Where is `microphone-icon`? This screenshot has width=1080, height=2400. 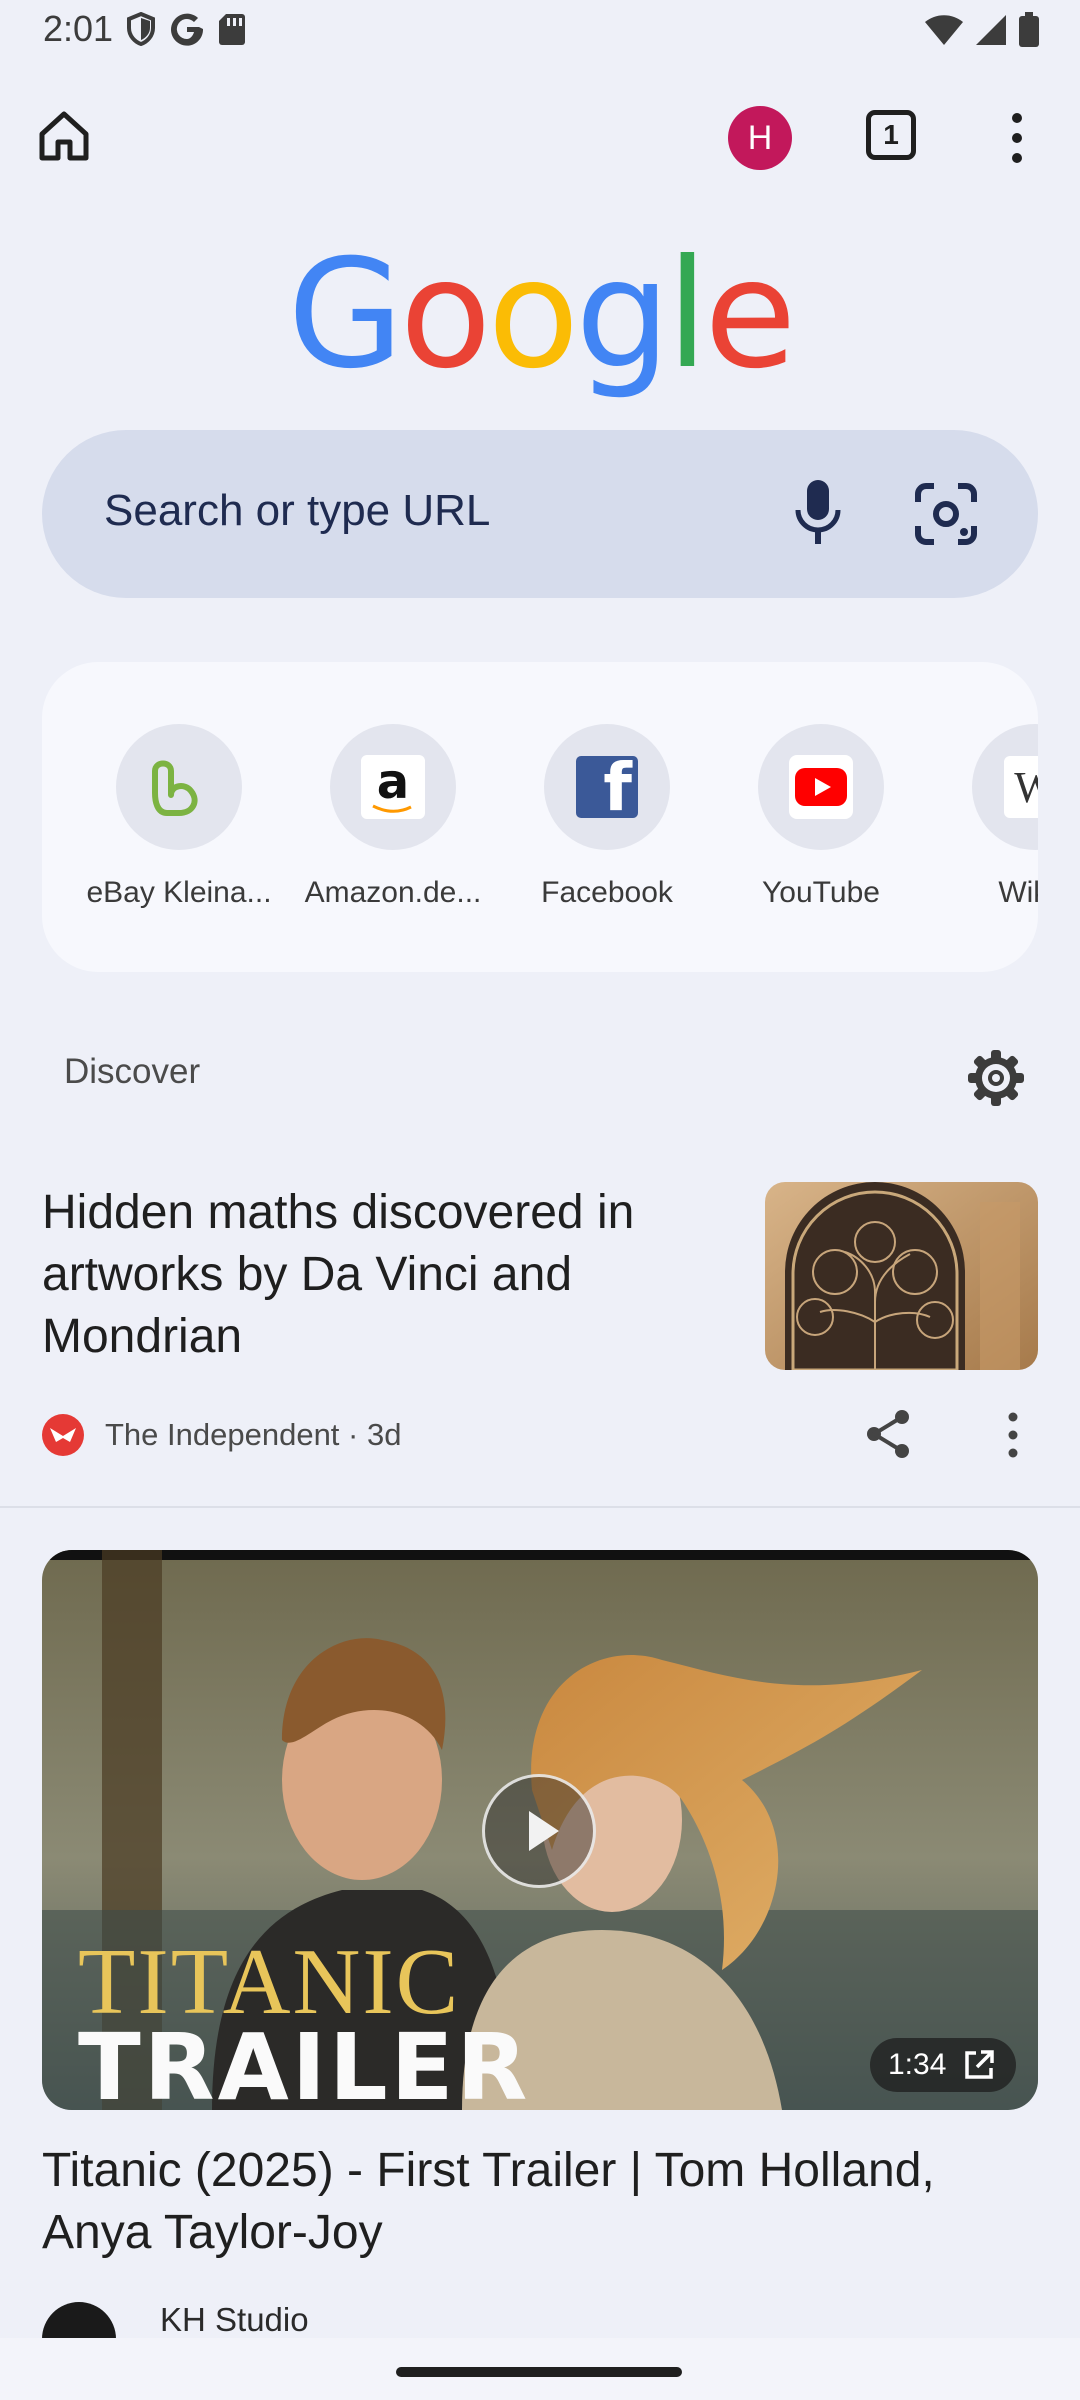
microphone-icon is located at coordinates (818, 514).